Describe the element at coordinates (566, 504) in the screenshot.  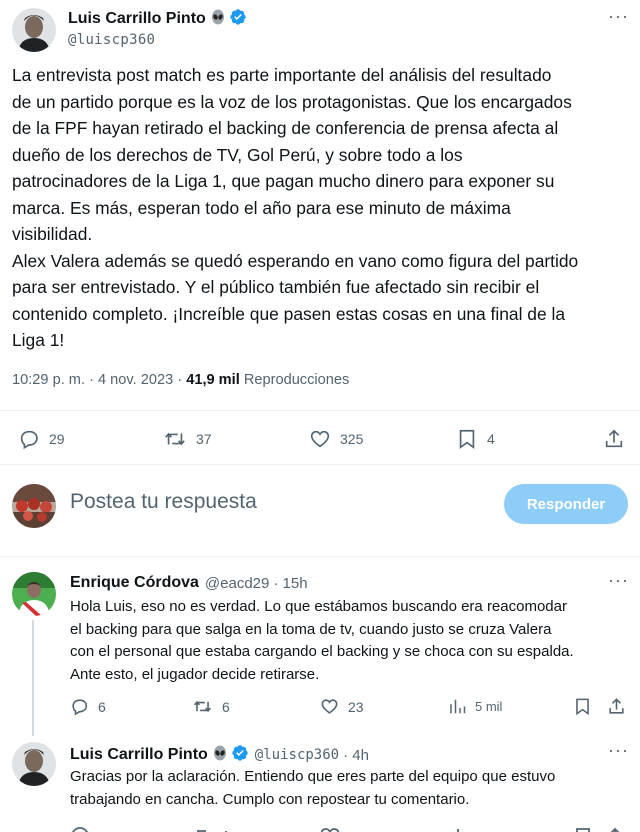
I see `reply-submit-button: Responder` at that location.